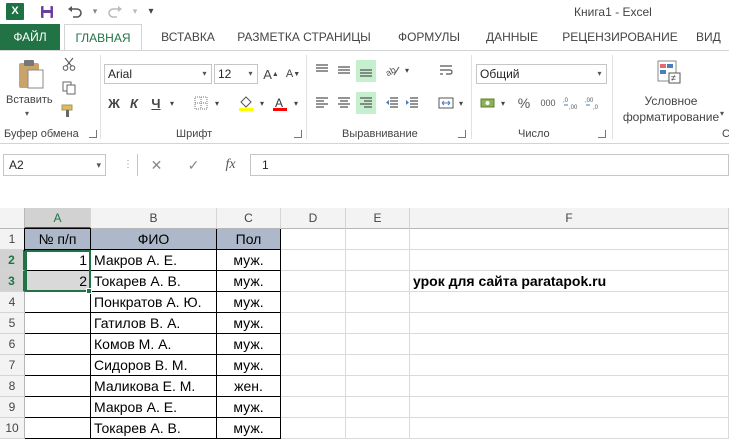 The image size is (729, 439). I want to click on tab-review: РЕЦЕНЗИРОВАНИЕ, so click(620, 37).